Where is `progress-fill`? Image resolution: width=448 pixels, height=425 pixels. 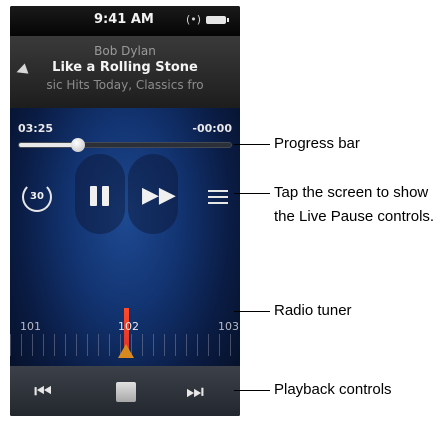 progress-fill is located at coordinates (49, 145).